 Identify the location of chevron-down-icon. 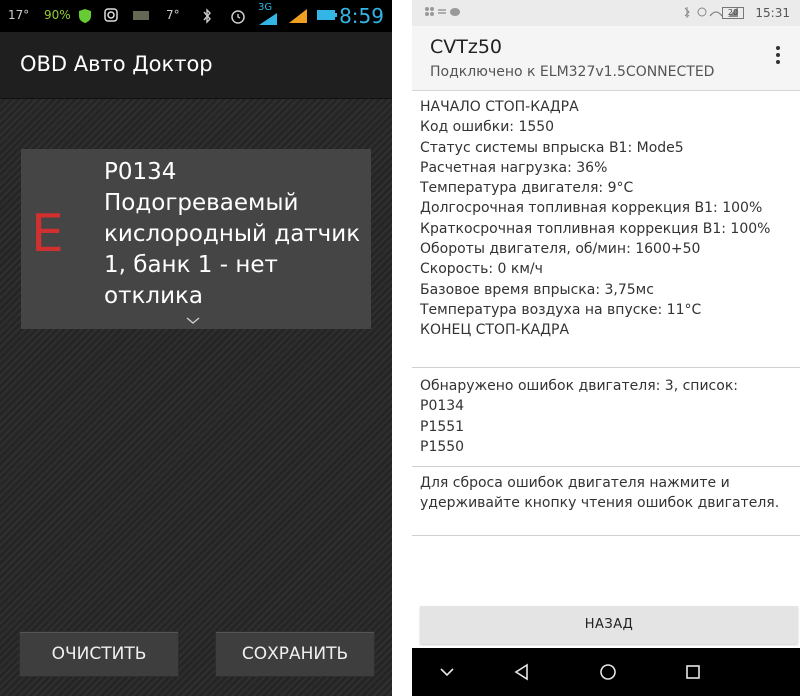
(193, 321).